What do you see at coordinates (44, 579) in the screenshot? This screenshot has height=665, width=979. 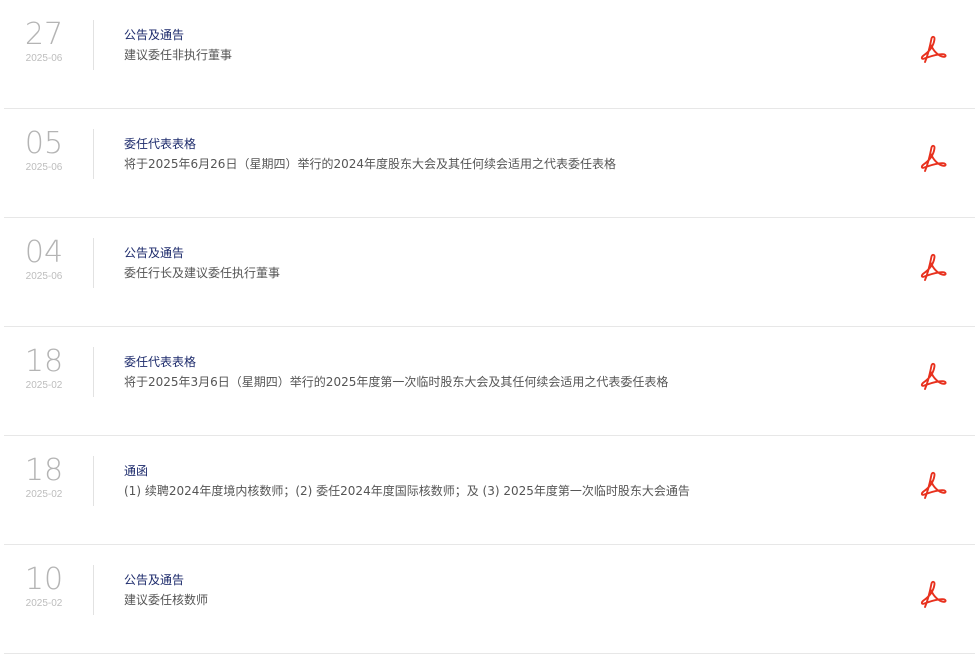 I see `date-day: 10` at bounding box center [44, 579].